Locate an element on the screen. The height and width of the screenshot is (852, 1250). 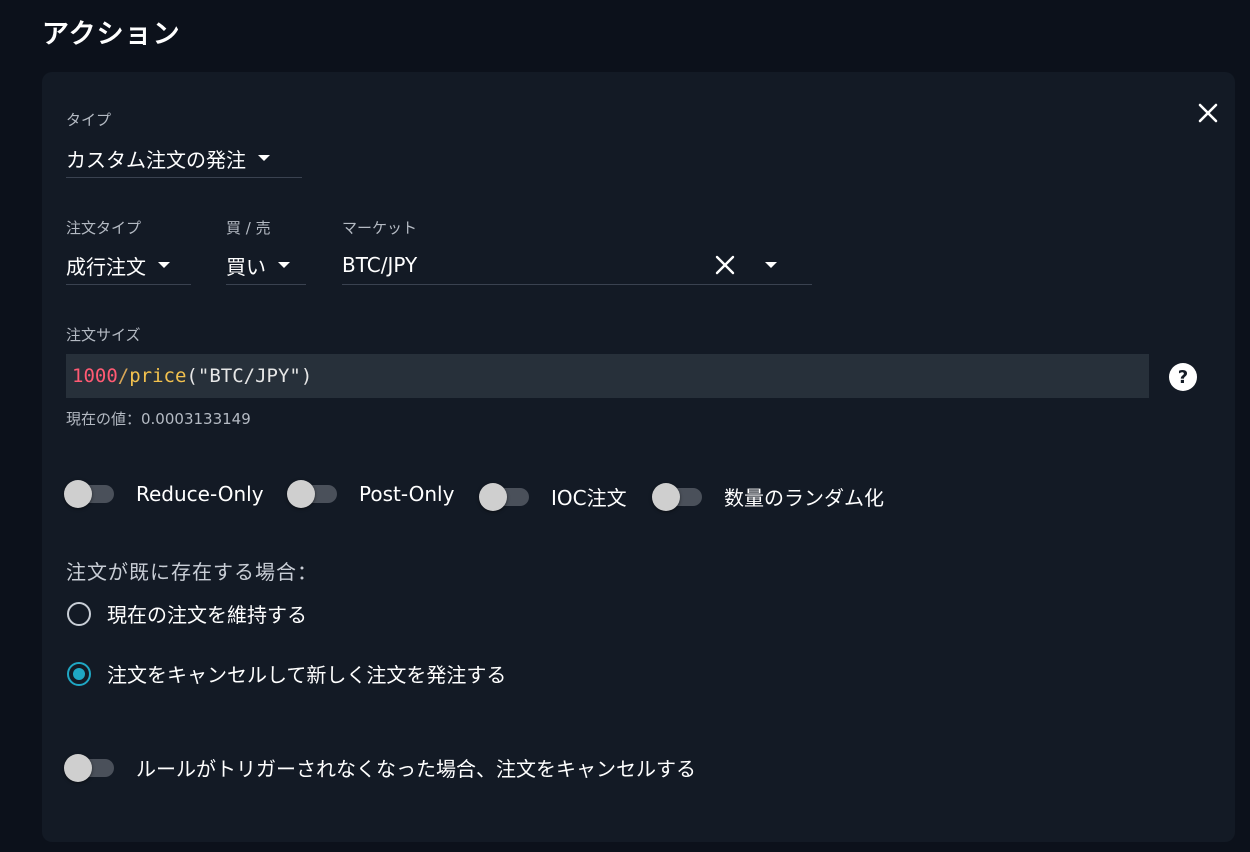
radio-keep-order-label: 現在の注文を維持する is located at coordinates (207, 615).